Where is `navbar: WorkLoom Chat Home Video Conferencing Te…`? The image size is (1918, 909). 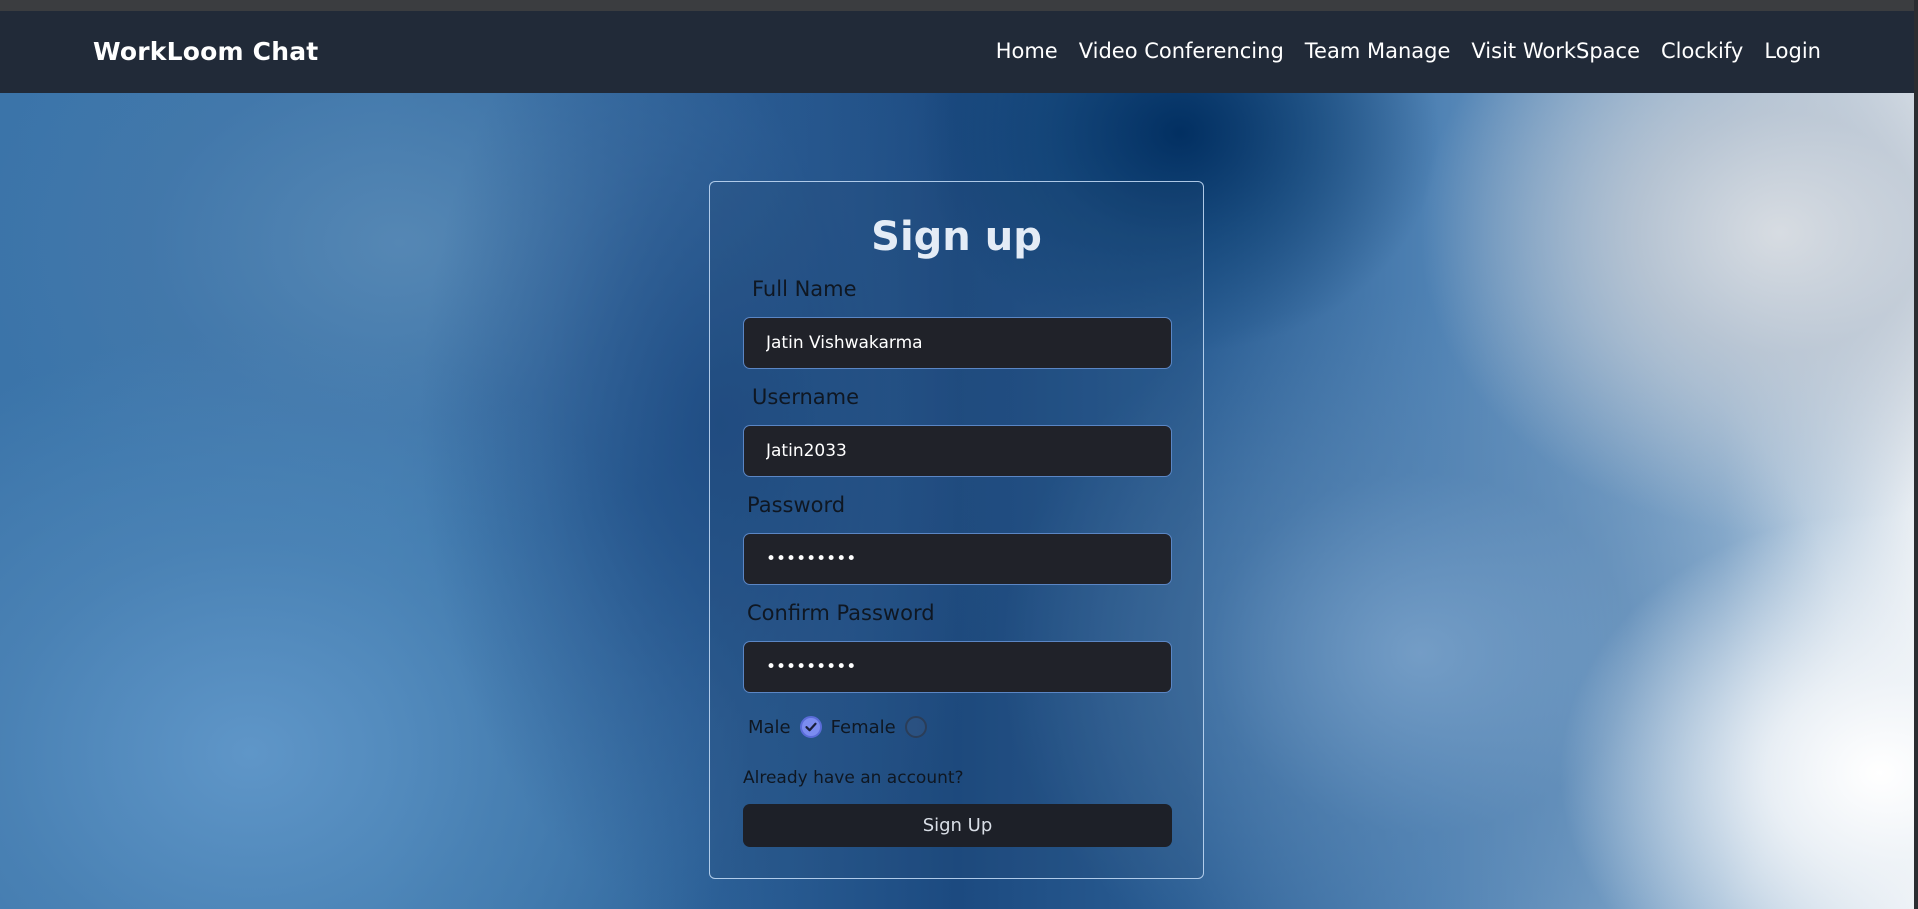
navbar: WorkLoom Chat Home Video Conferencing Te… is located at coordinates (957, 52).